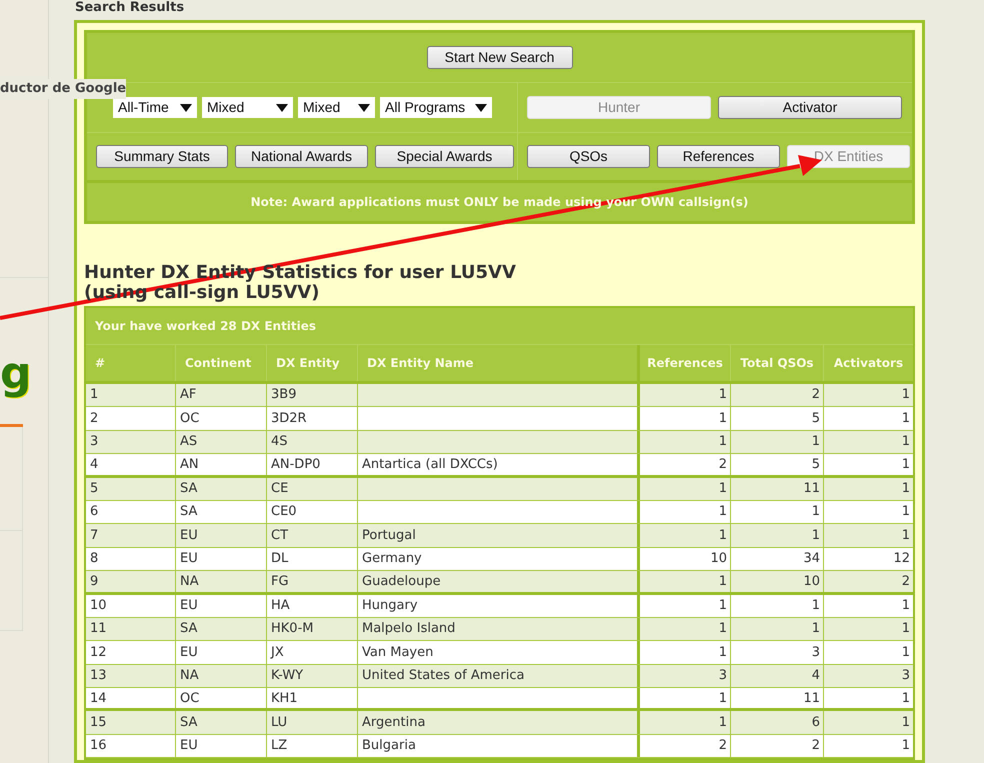 The height and width of the screenshot is (763, 984). I want to click on table-cell-text: Malpelo Island, so click(409, 629).